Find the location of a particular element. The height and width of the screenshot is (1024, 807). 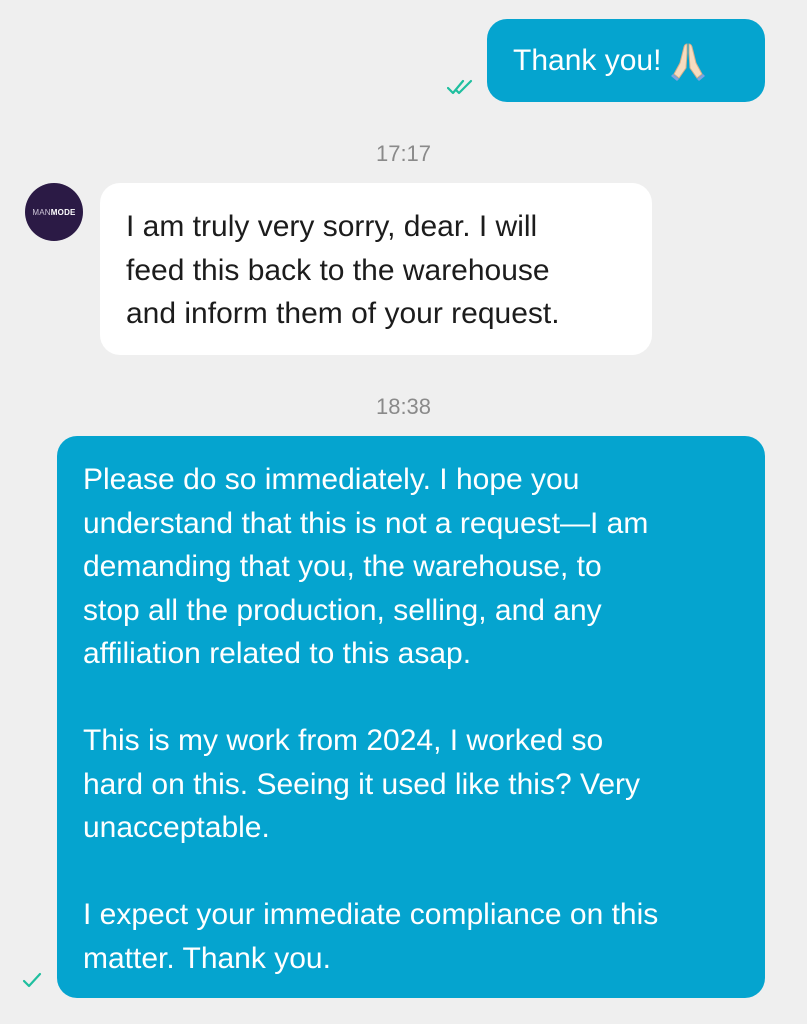

message-line: demanding that you, the warehouse, to is located at coordinates (342, 566).